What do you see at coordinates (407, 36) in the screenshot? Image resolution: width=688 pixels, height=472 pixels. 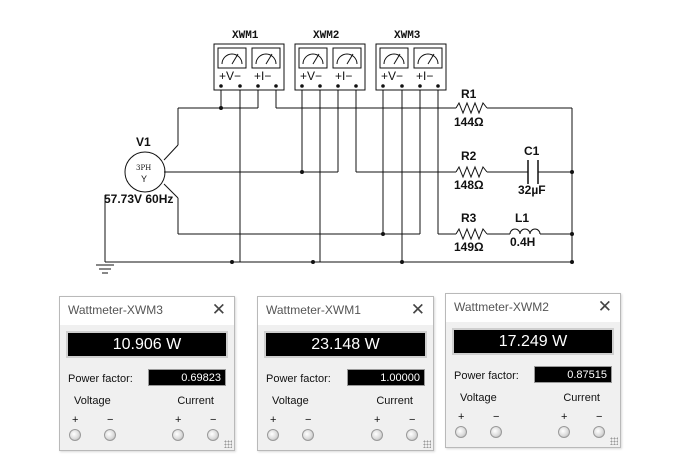 I see `xwm3-label: XWM3` at bounding box center [407, 36].